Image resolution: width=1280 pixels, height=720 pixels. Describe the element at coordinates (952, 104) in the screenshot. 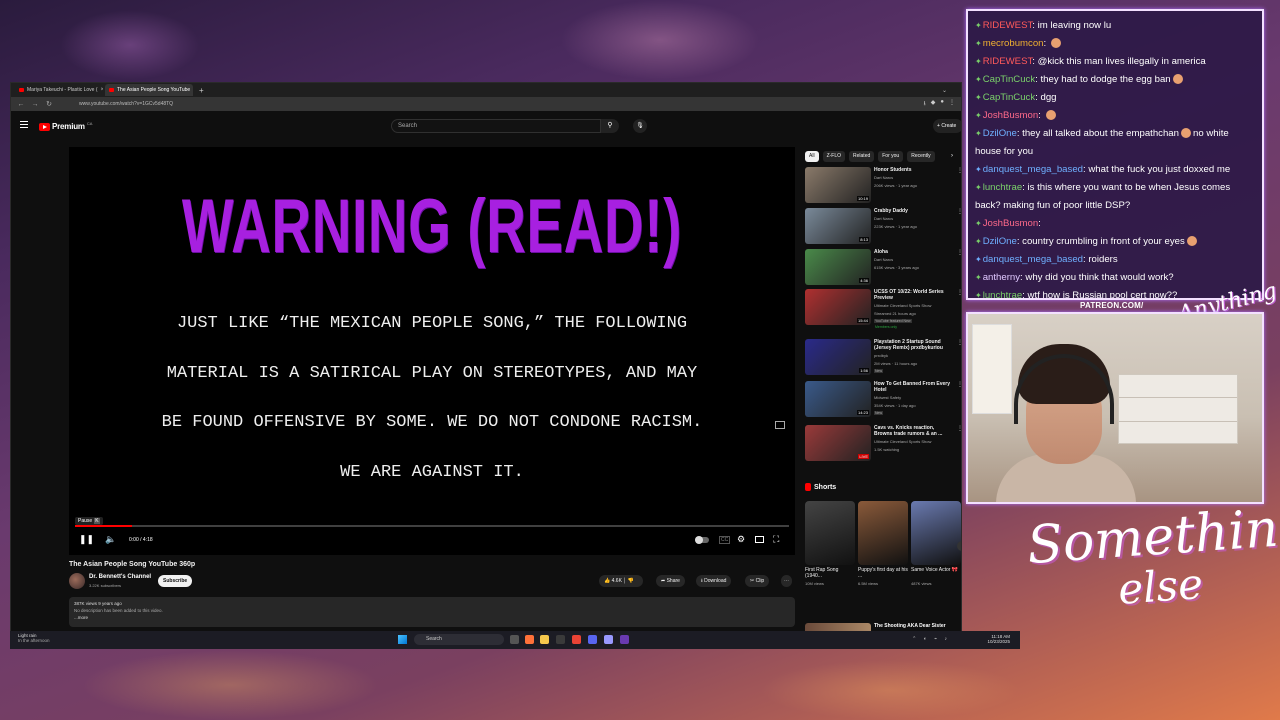

I see `menu-icon: ⋮` at that location.